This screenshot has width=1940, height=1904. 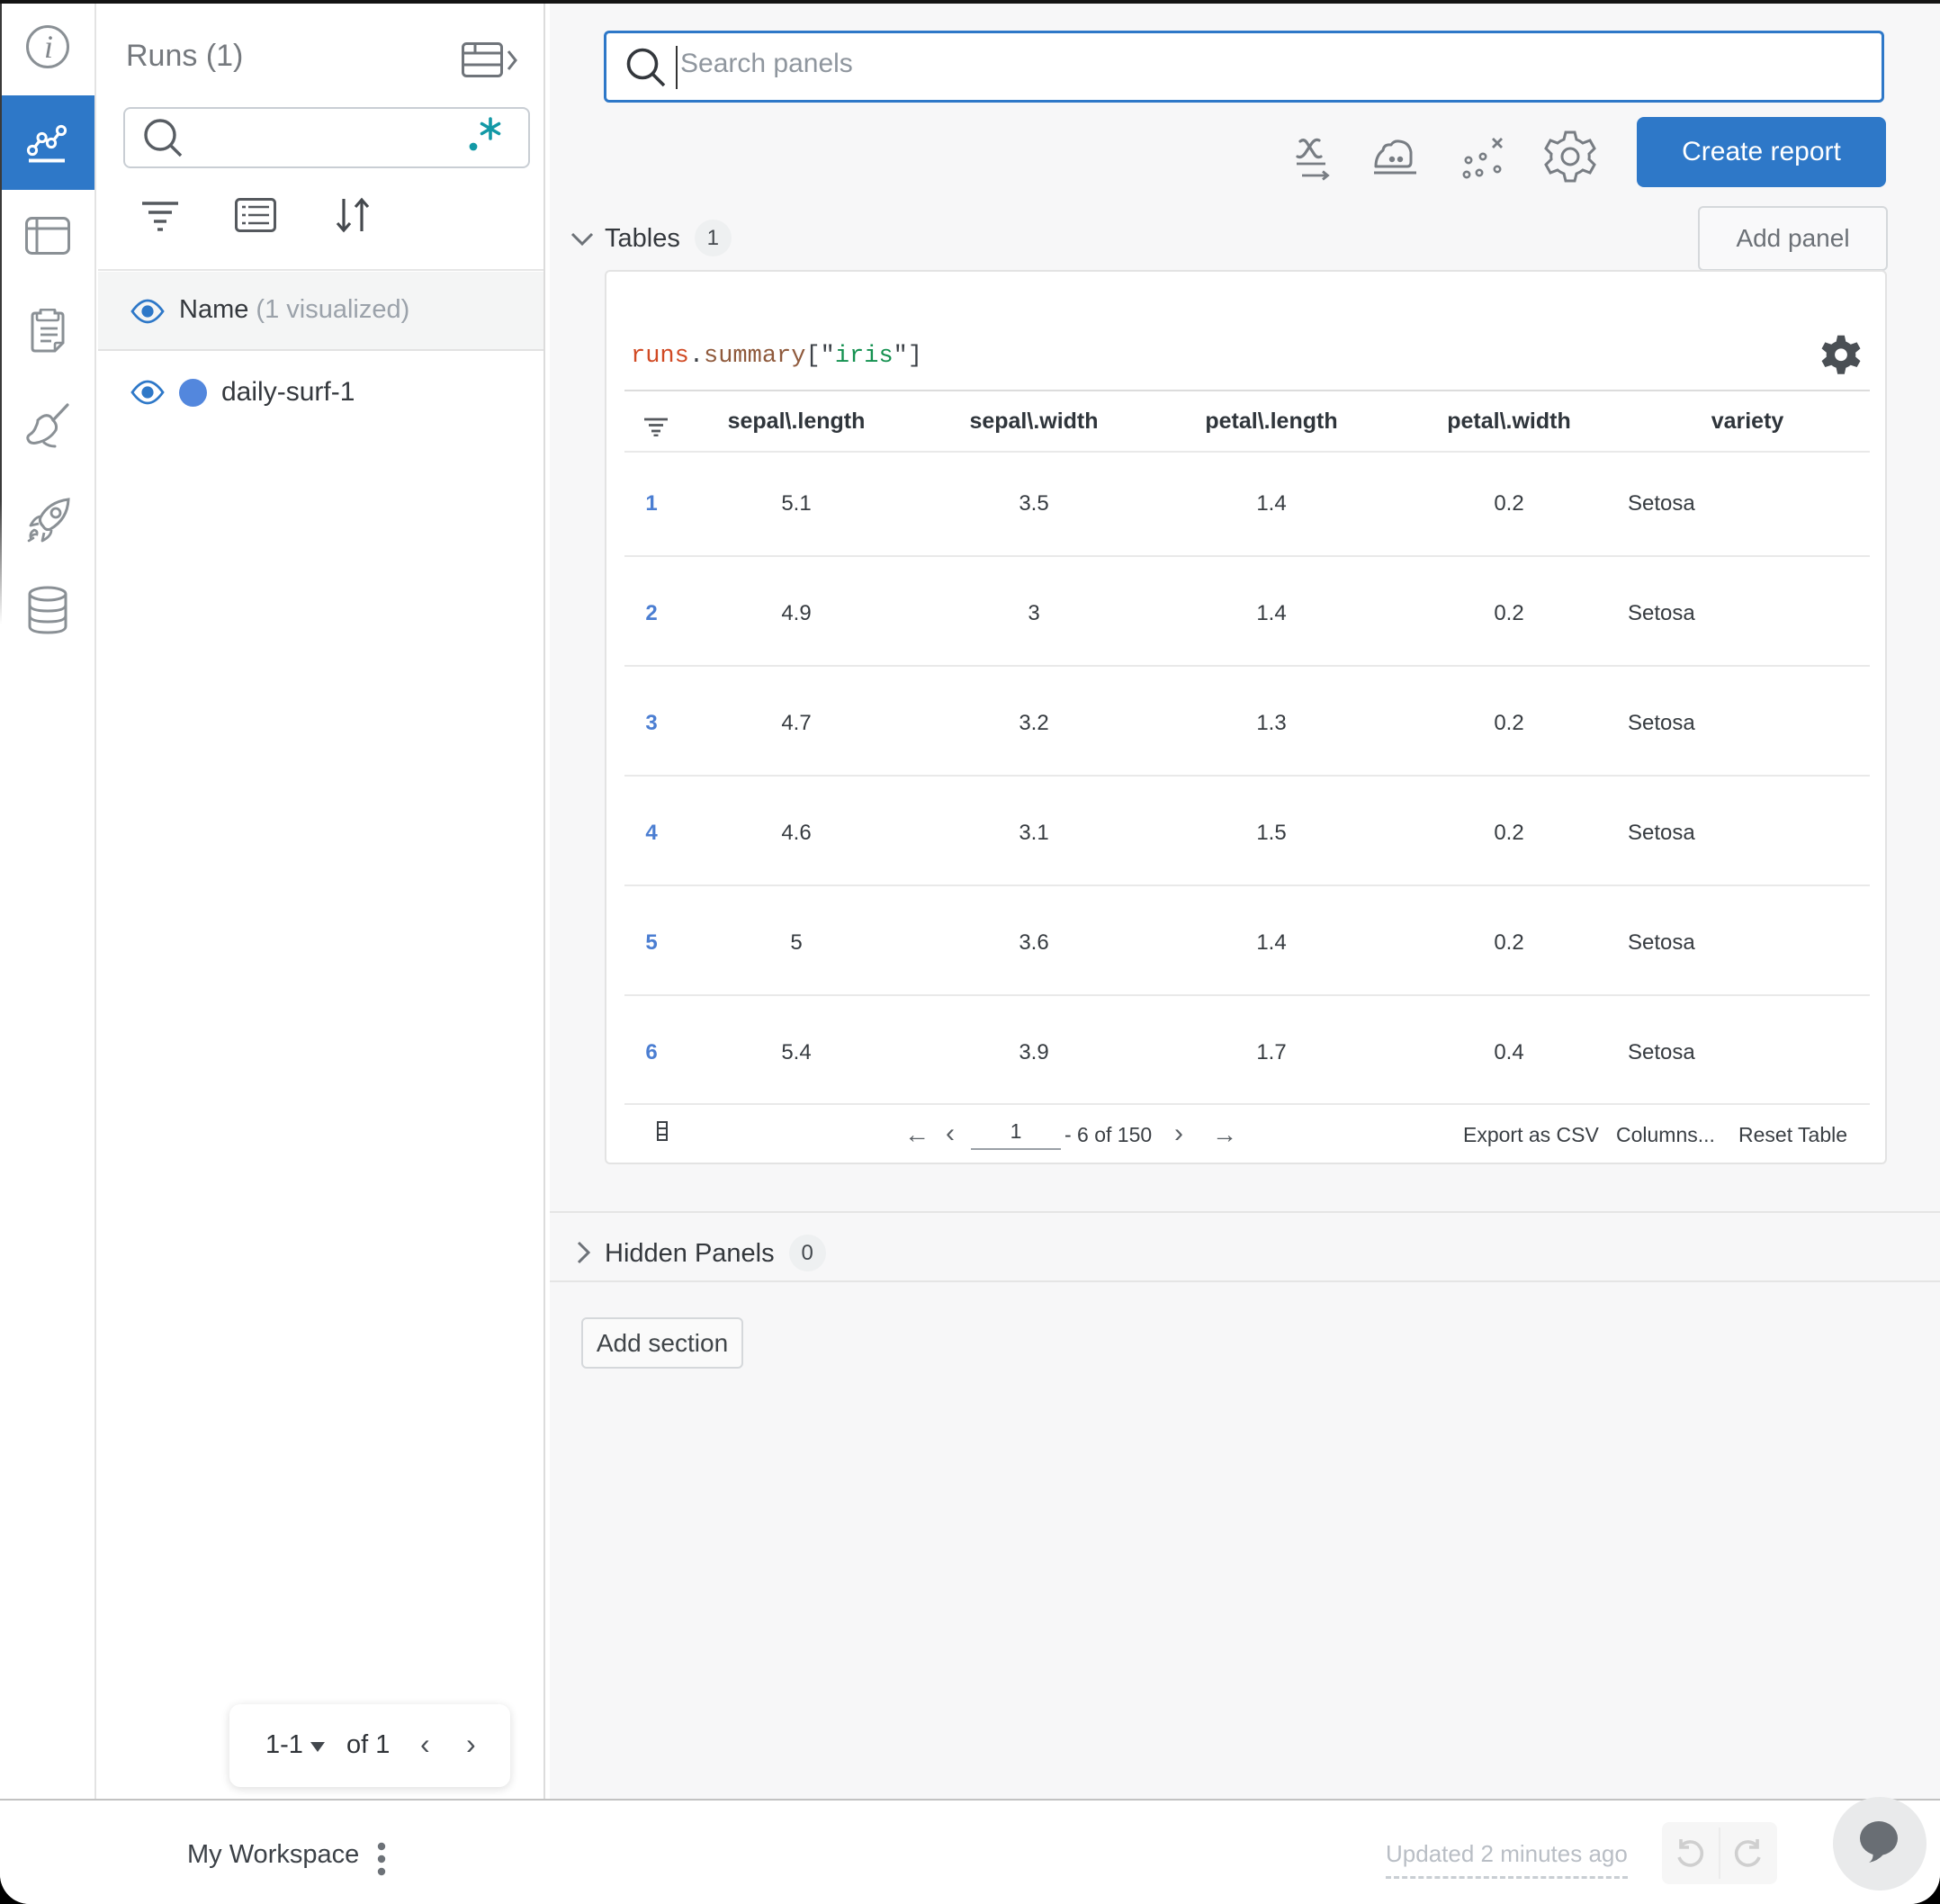 I want to click on svg-text: i, so click(x=47, y=47).